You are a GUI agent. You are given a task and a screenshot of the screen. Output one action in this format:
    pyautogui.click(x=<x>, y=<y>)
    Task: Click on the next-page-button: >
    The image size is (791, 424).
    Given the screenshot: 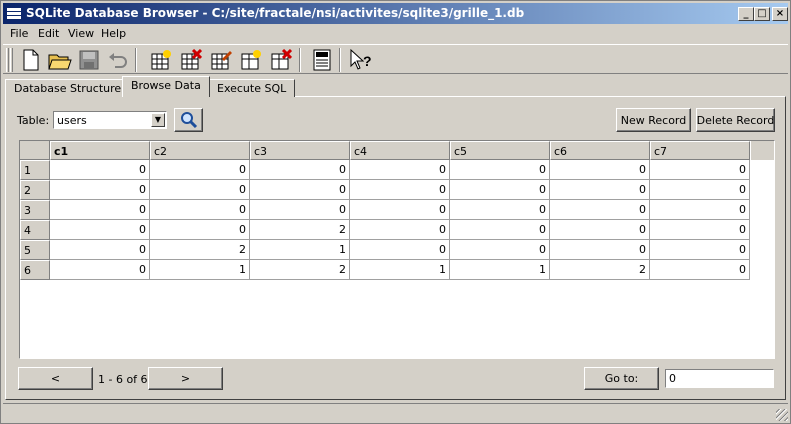 What is the action you would take?
    pyautogui.click(x=185, y=378)
    